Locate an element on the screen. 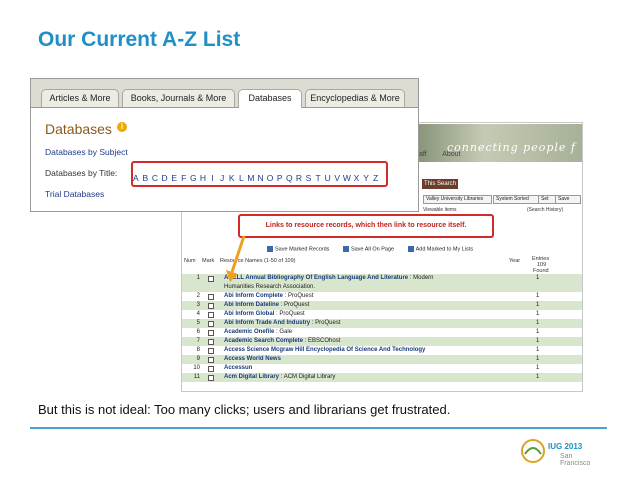  resource-link: Academic Onefile is located at coordinates (249, 332).